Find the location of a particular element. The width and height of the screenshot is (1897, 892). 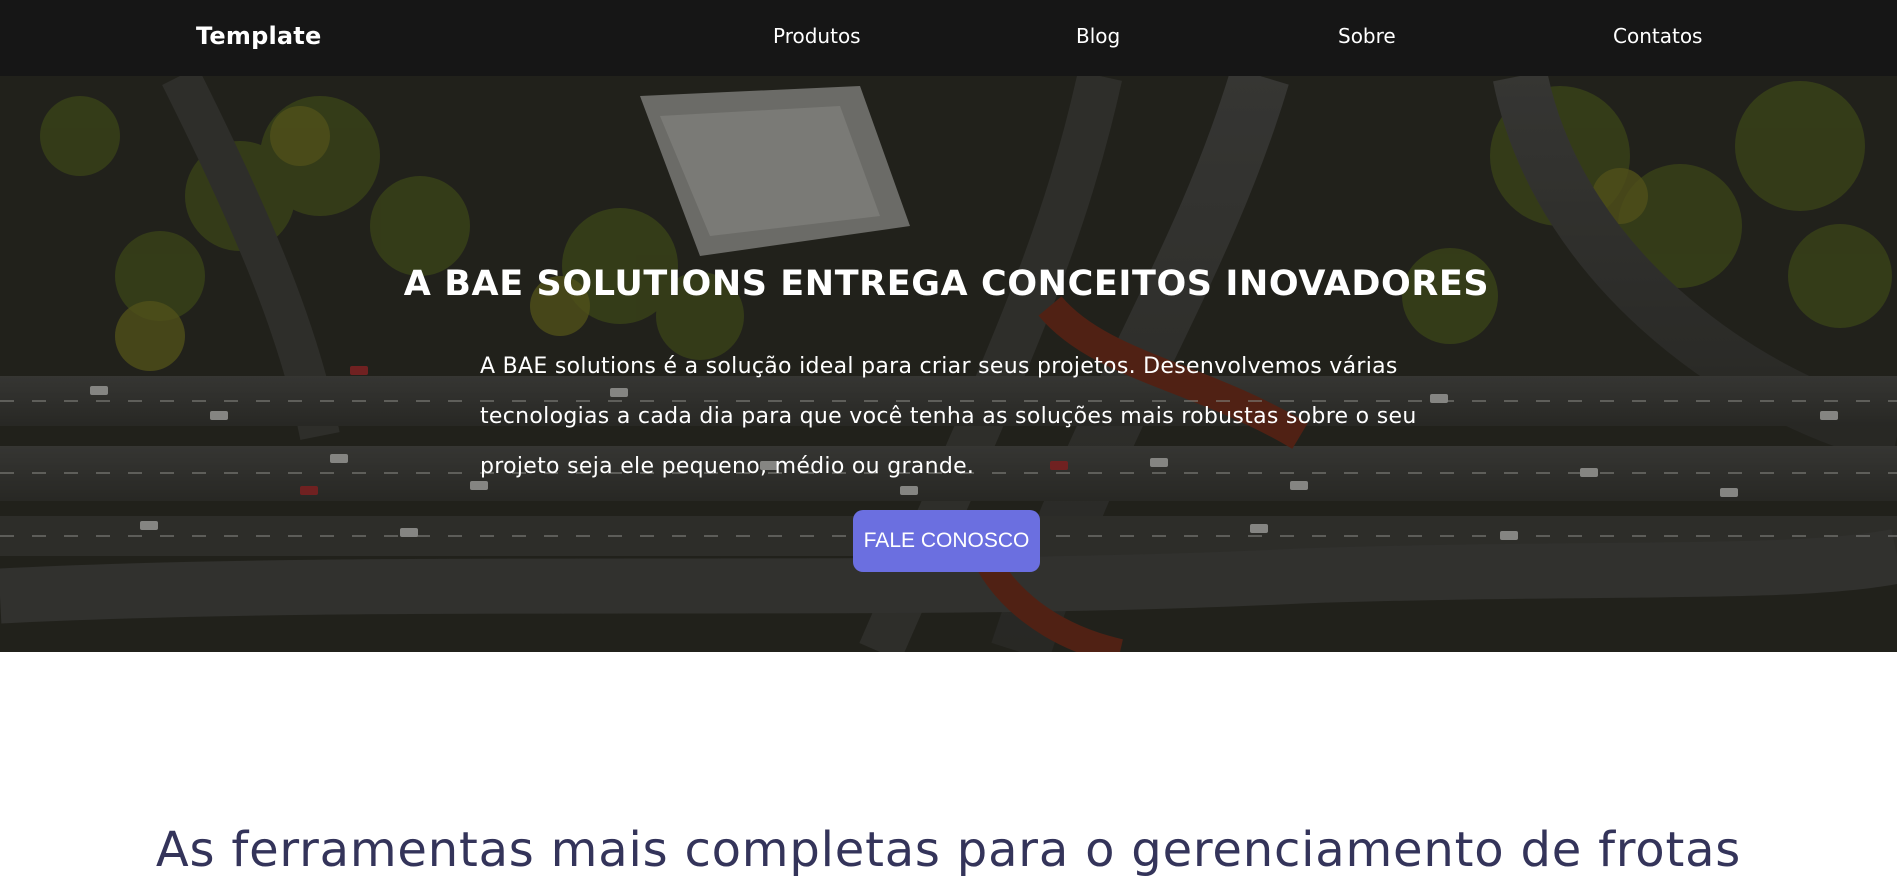

navbar: Template Produtos Blog Sobre Contatos is located at coordinates (948, 38).